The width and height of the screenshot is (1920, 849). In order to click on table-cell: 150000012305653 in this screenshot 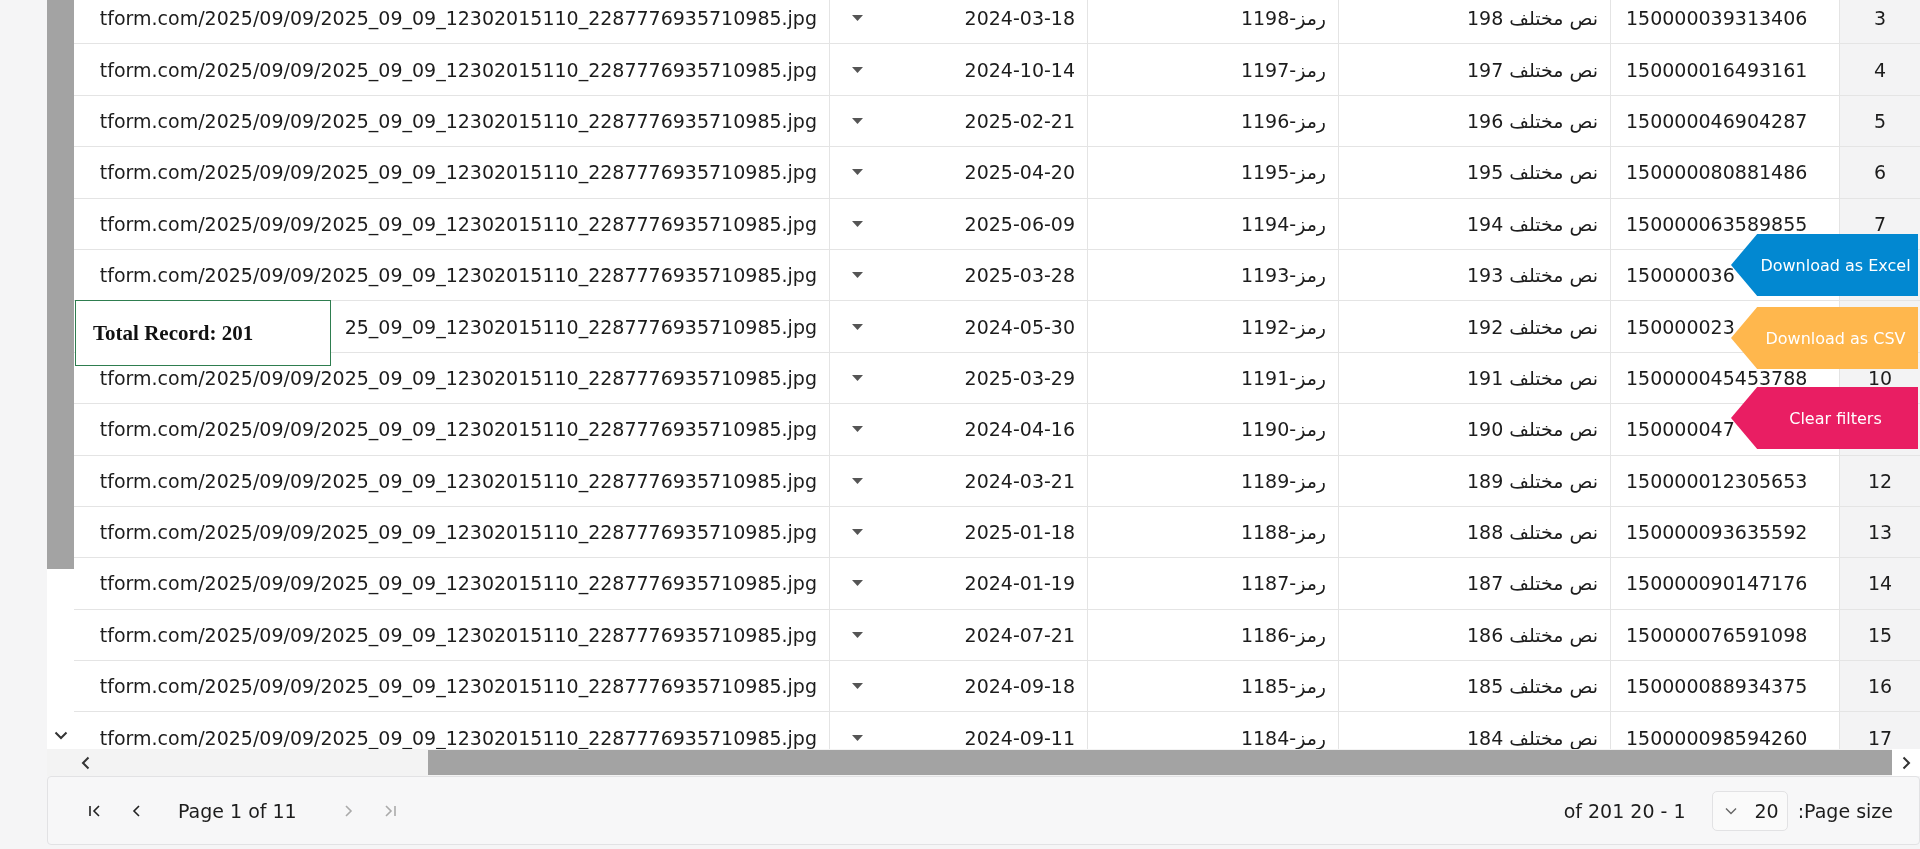, I will do `click(1717, 480)`.